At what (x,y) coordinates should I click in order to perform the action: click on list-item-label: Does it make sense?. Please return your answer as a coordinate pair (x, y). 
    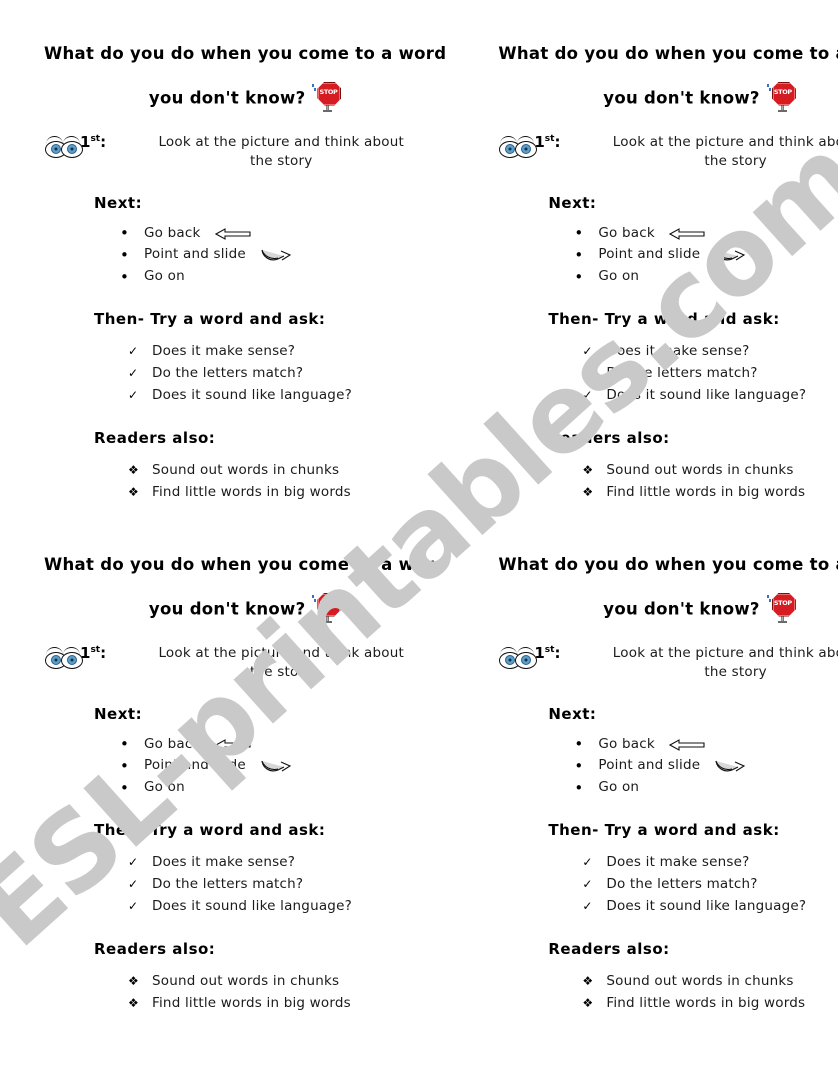
    Looking at the image, I should click on (224, 862).